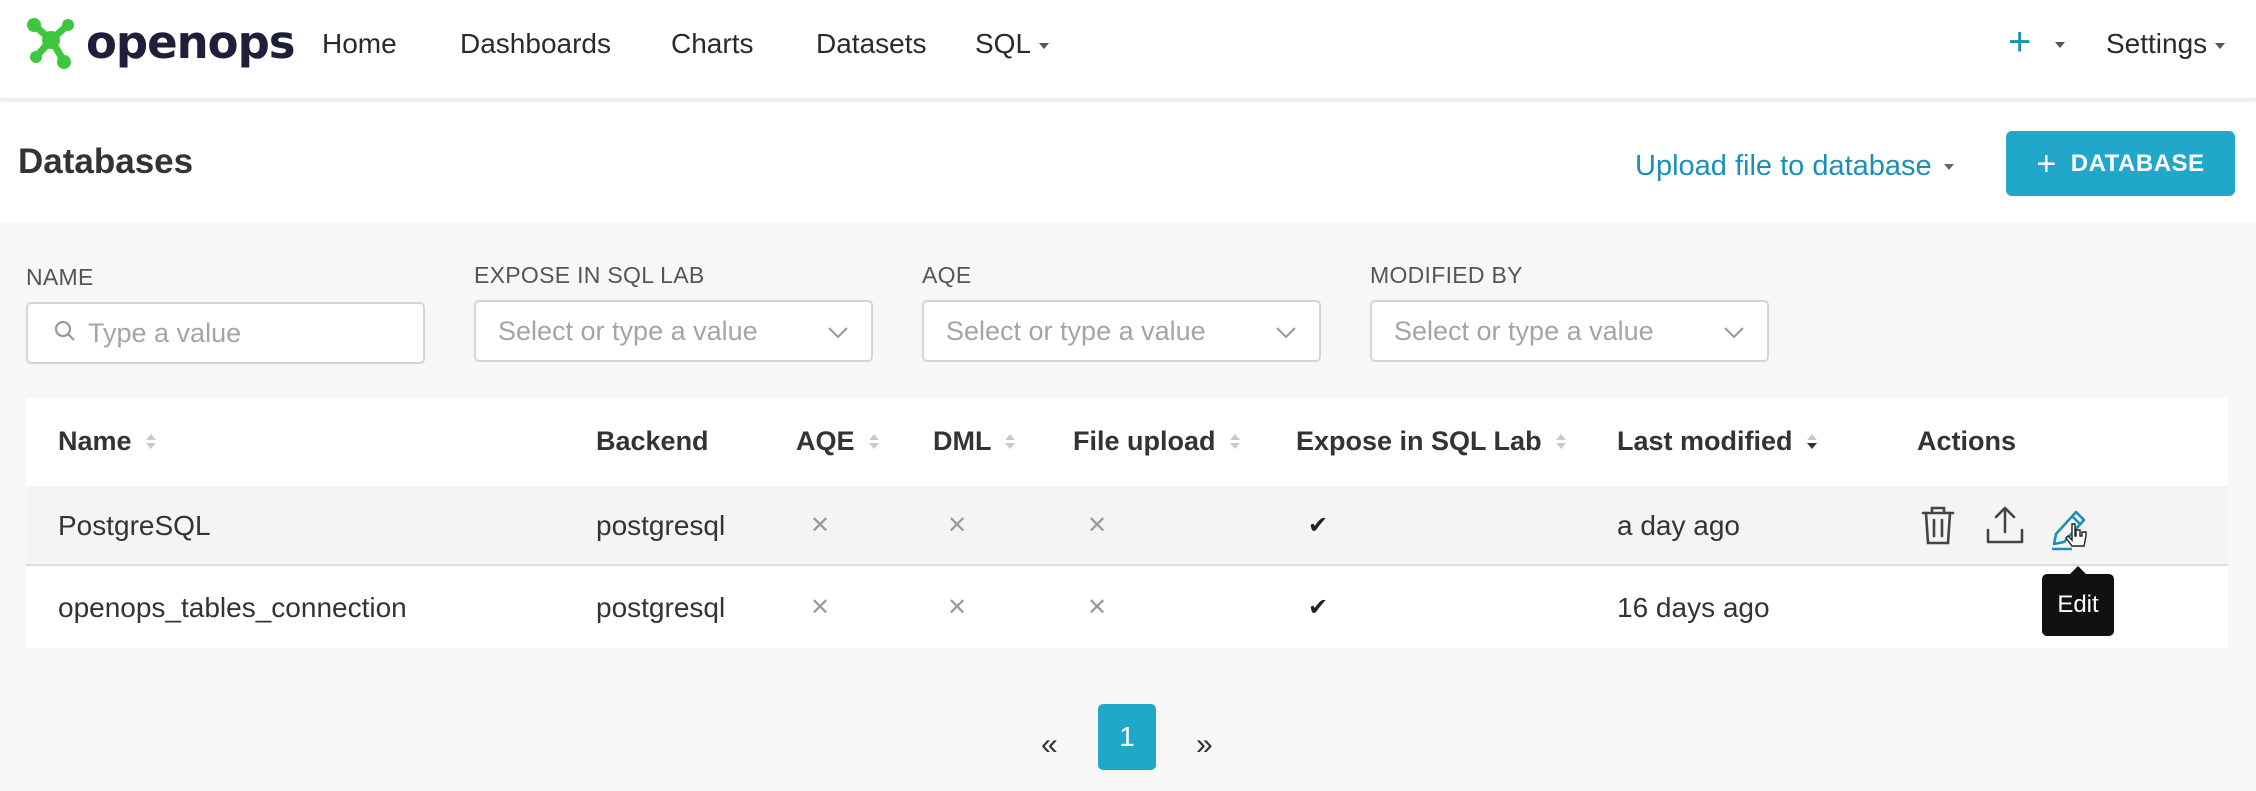  I want to click on add-new-button: +, so click(2019, 42).